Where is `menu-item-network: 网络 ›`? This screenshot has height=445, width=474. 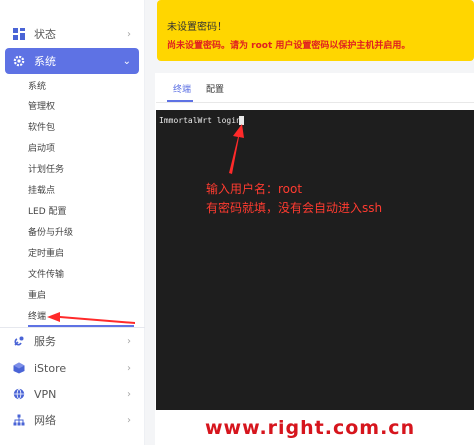 menu-item-network: 网络 › is located at coordinates (72, 420).